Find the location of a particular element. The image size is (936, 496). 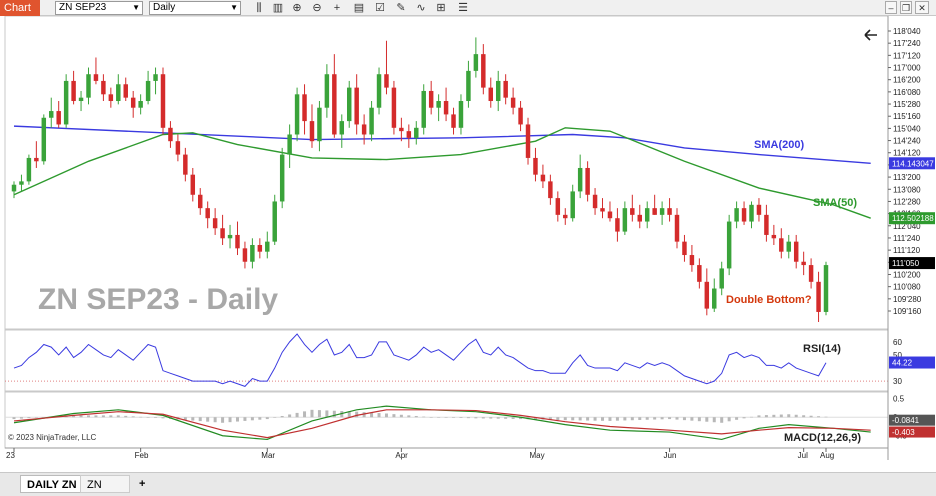

price-marker-label: 111'050 is located at coordinates (906, 263).